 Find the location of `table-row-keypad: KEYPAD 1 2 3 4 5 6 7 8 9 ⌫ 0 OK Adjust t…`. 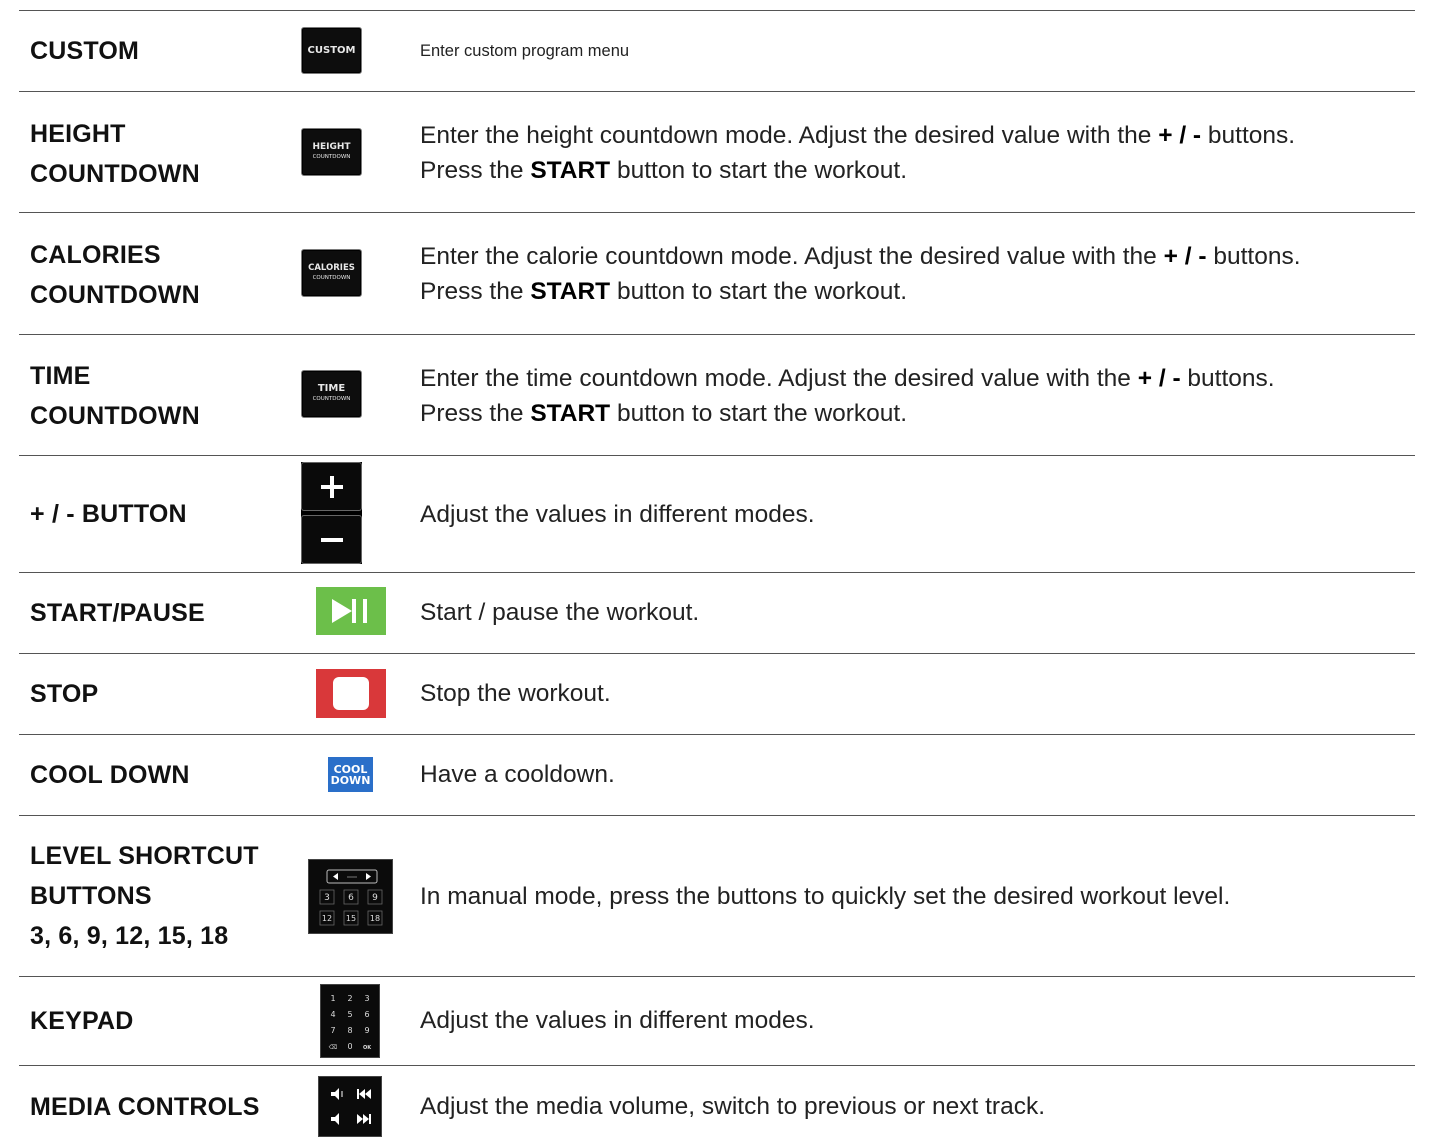

table-row-keypad: KEYPAD 1 2 3 4 5 6 7 8 9 ⌫ 0 OK Adjust t… is located at coordinates (717, 1021).